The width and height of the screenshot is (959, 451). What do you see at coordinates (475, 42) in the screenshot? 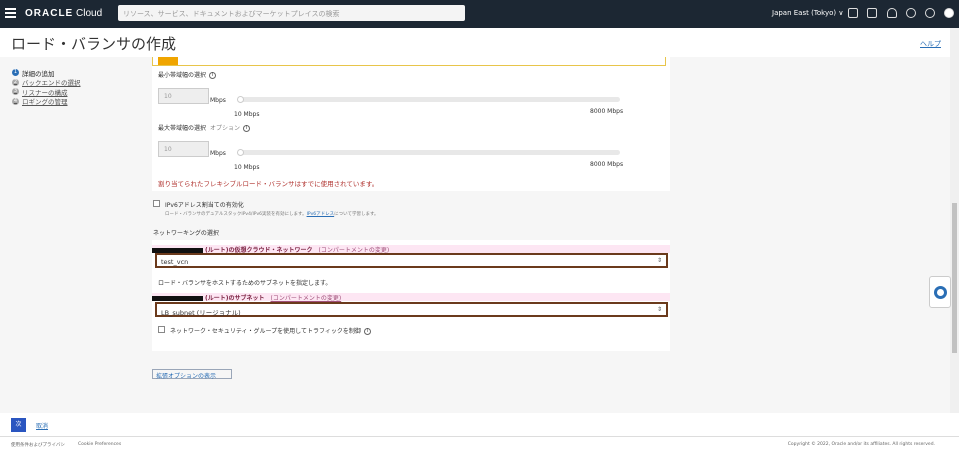
I see `title-bar: ロード・バランサの作成 ヘルプ` at bounding box center [475, 42].